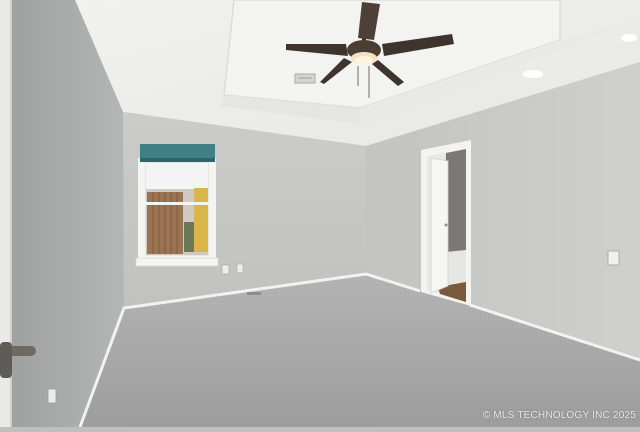 This screenshot has height=432, width=640. I want to click on watermark-text: © MLS TECHNOLOGY INC 2025, so click(559, 415).